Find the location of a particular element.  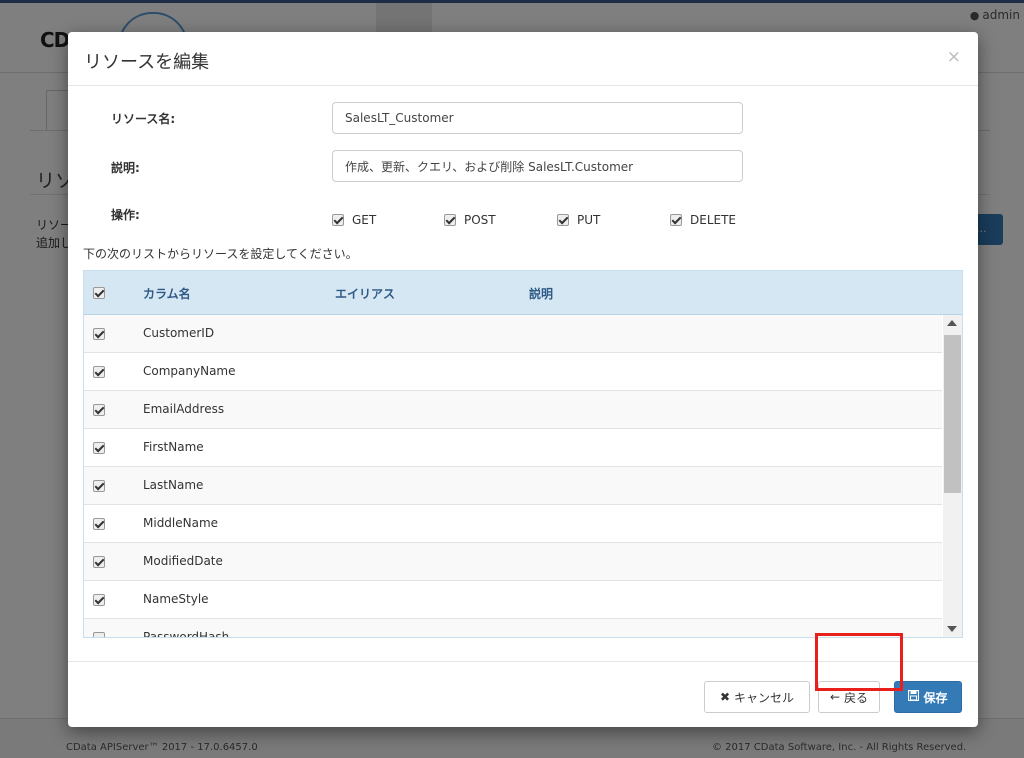

operation-put: PUT is located at coordinates (578, 220).